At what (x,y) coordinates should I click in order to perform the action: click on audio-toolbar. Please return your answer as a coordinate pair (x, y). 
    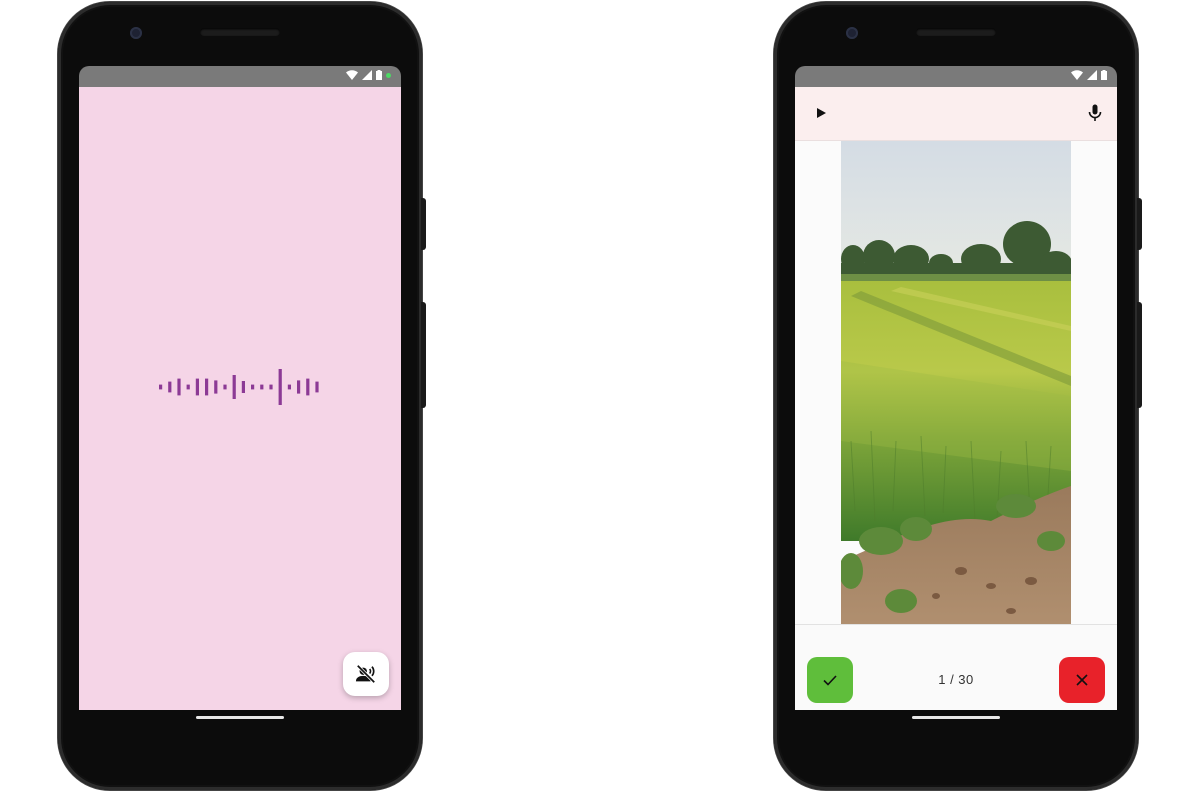
    Looking at the image, I should click on (956, 114).